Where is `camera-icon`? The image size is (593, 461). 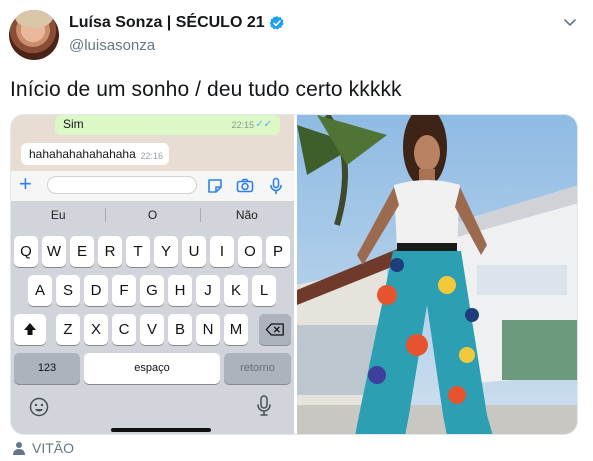
camera-icon is located at coordinates (245, 186).